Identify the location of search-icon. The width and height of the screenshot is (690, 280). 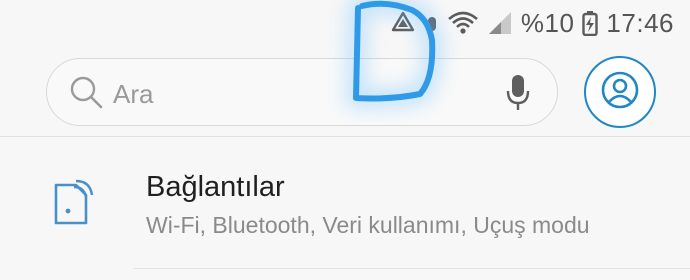
(87, 95).